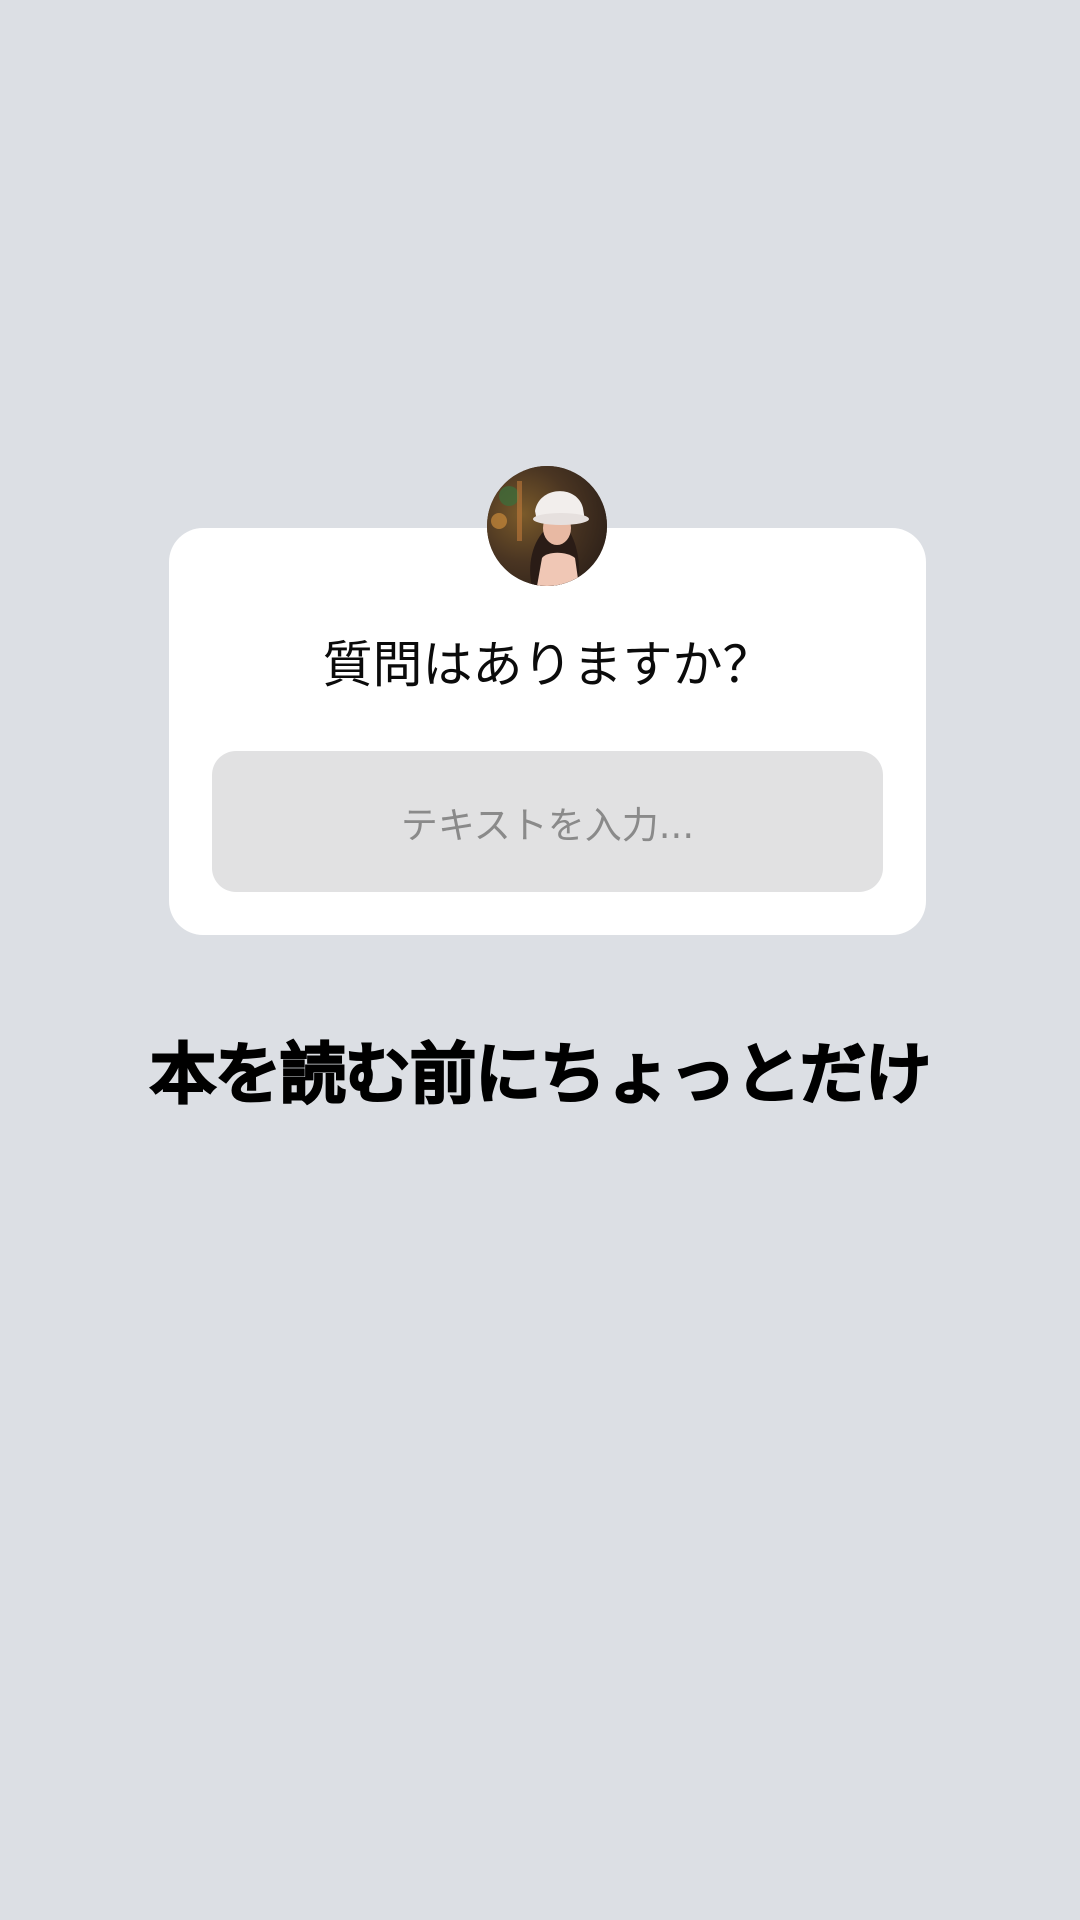 The image size is (1080, 1920). Describe the element at coordinates (540, 1074) in the screenshot. I see `story-caption: 本を読む前にちょっとだけ` at that location.